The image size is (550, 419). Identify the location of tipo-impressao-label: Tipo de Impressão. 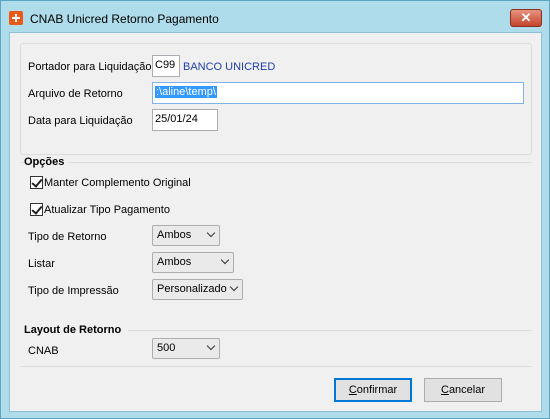
(73, 291).